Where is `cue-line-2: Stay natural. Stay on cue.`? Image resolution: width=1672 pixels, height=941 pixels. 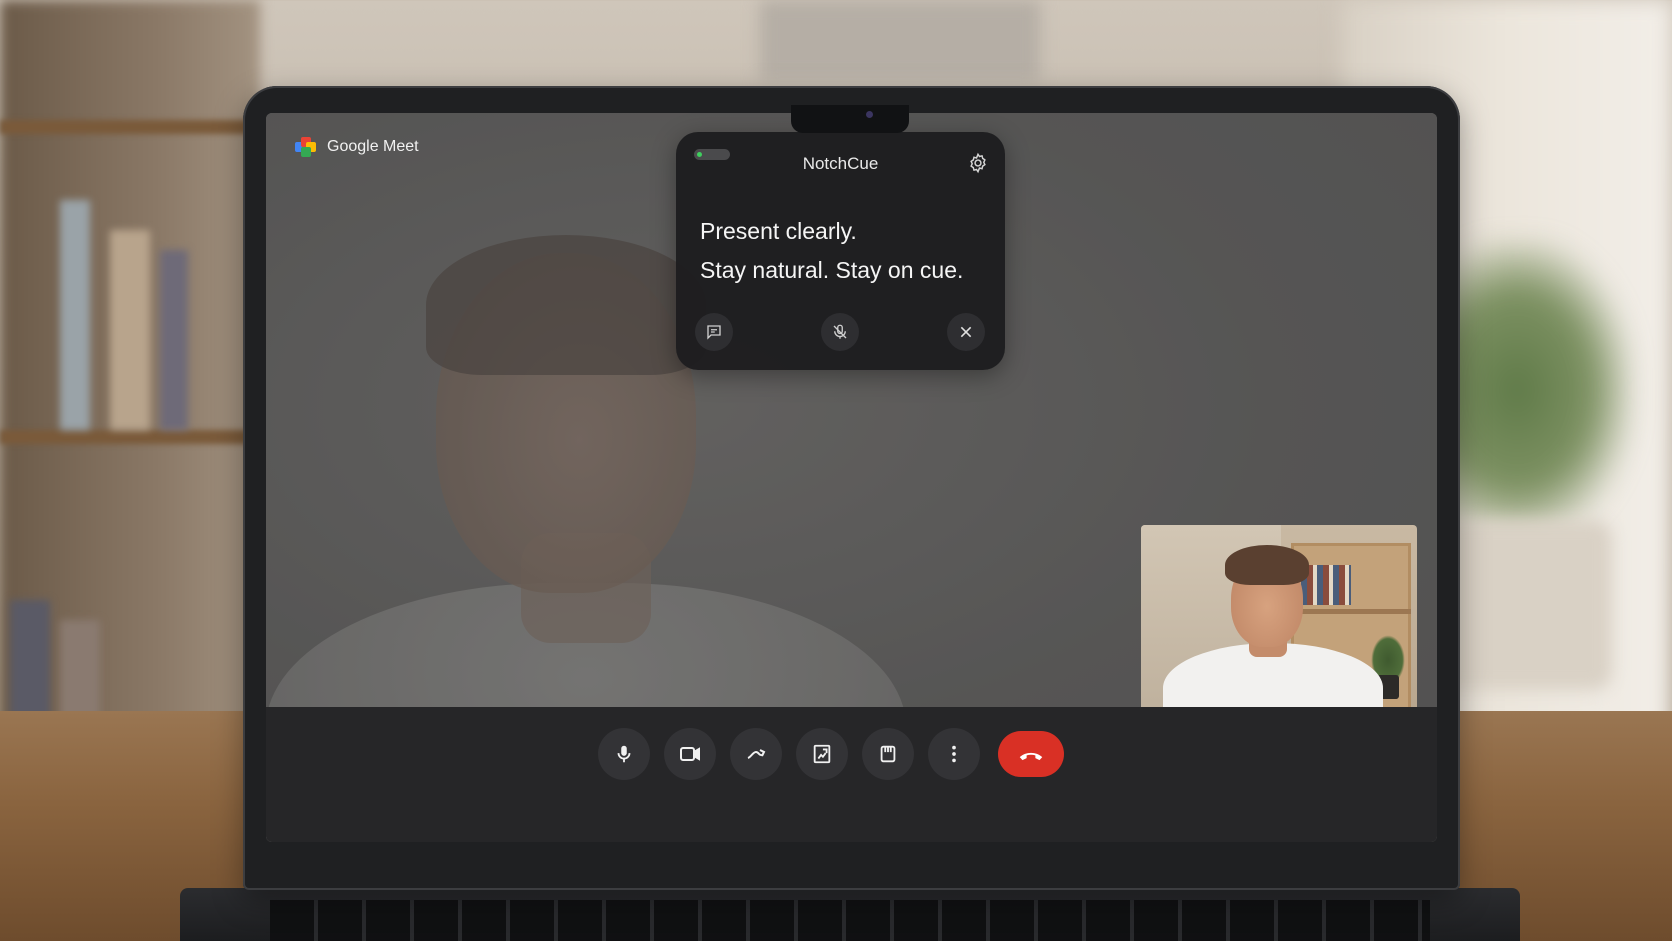
cue-line-2: Stay natural. Stay on cue. is located at coordinates (832, 270).